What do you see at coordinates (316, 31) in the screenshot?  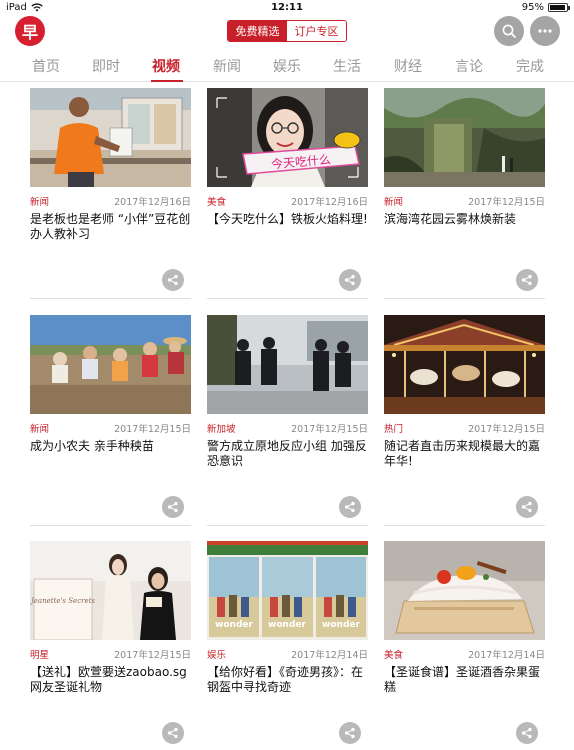 I see `segment-subscriber: 订户专区` at bounding box center [316, 31].